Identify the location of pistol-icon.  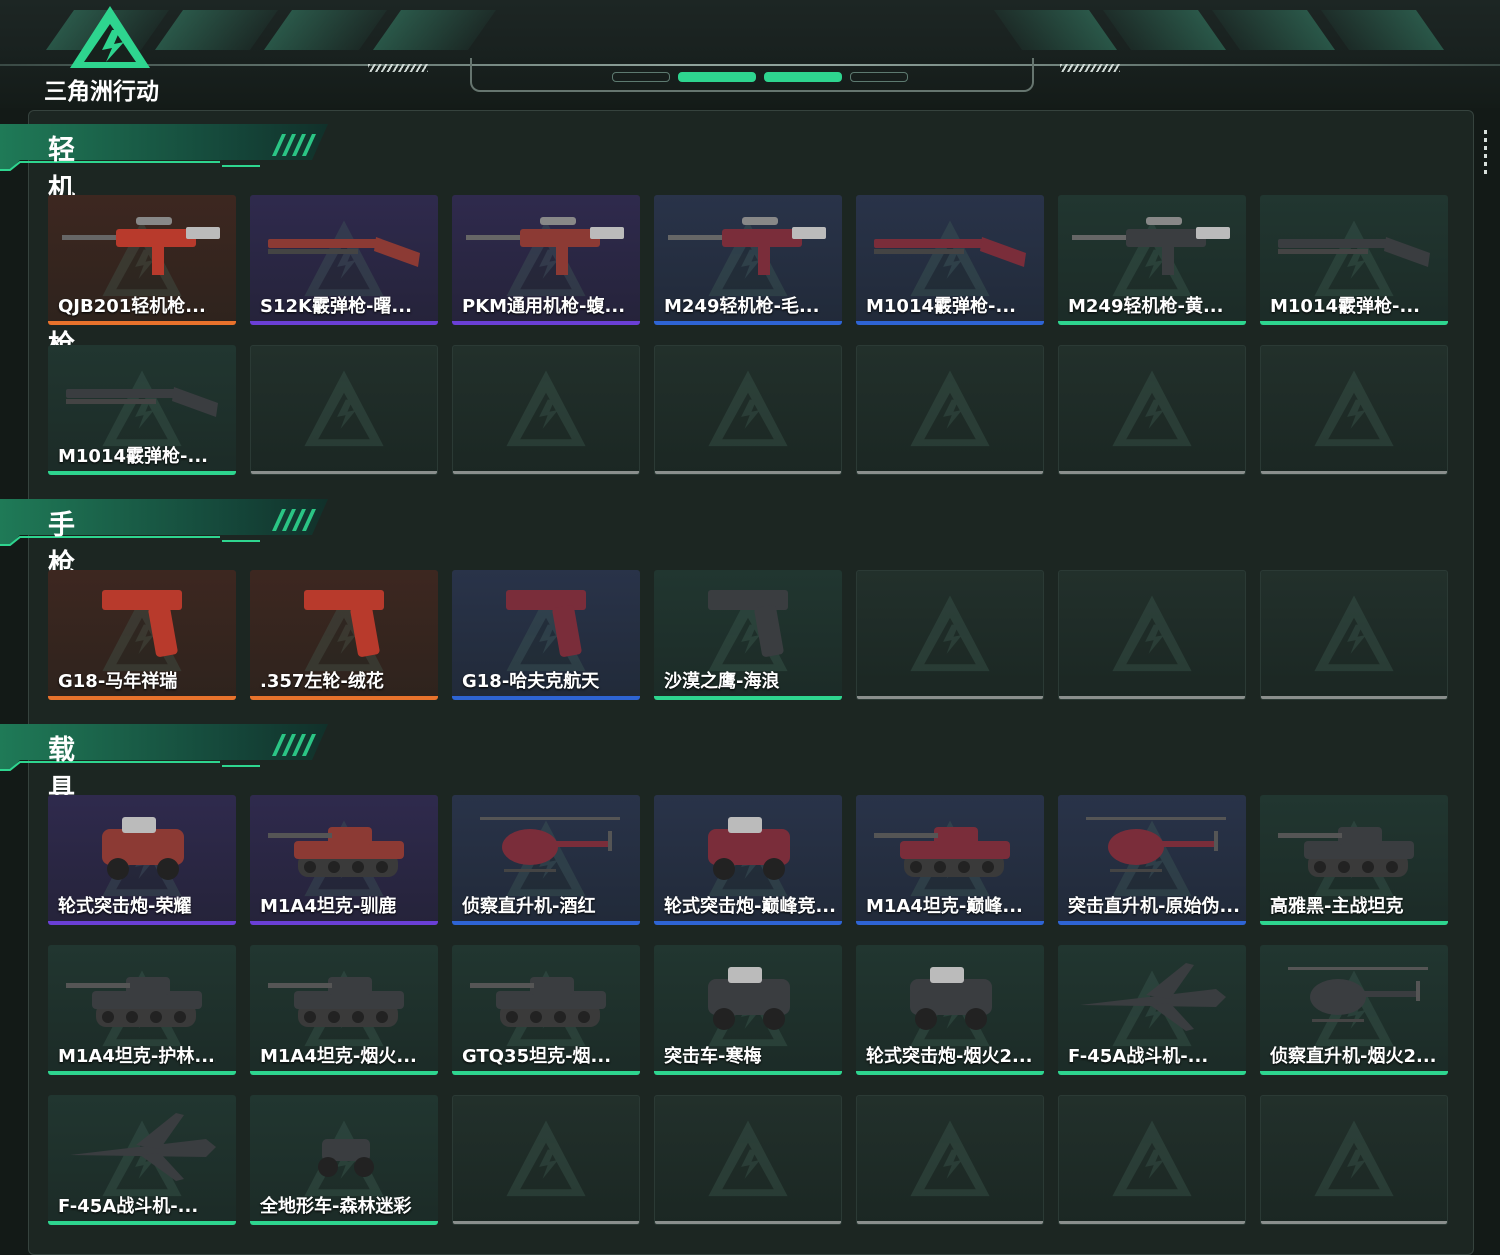
(546, 622).